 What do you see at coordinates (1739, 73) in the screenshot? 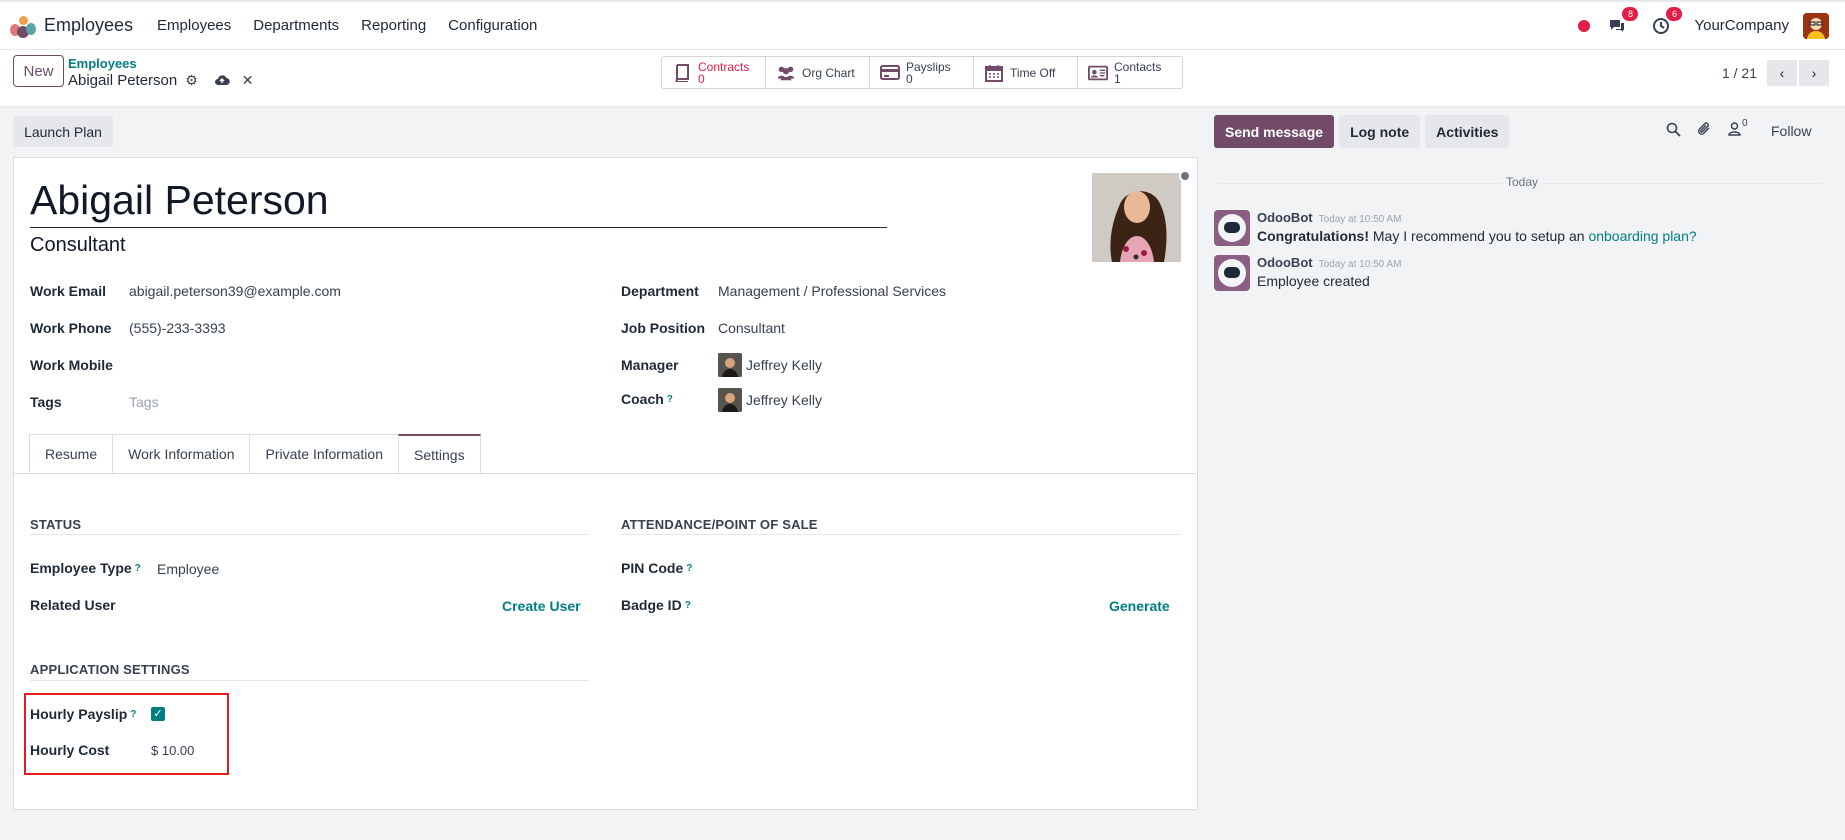
I see `pager-value: 1 / 21` at bounding box center [1739, 73].